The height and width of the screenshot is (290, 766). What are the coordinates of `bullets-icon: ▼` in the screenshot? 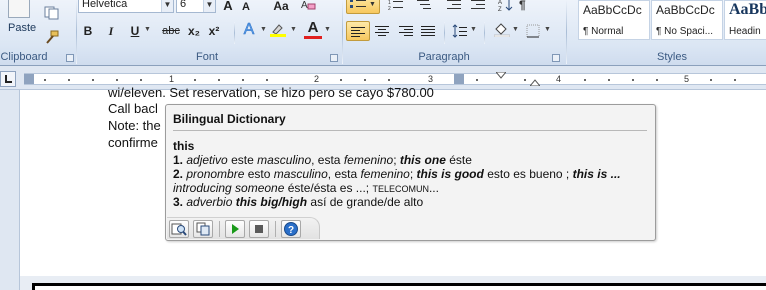 It's located at (363, 4).